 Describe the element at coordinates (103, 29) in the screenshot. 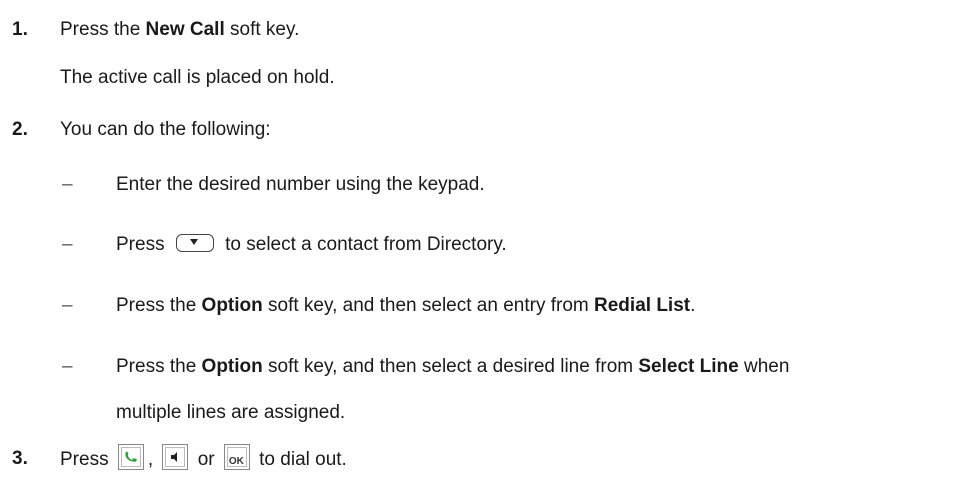

I see `step-1-pre: Press the` at that location.